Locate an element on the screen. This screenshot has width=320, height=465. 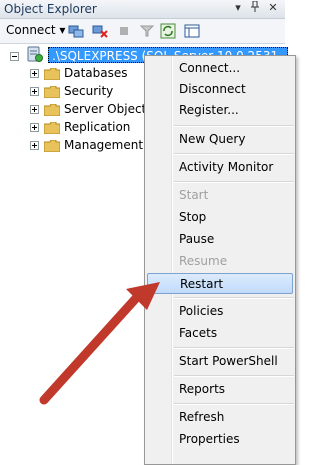
tree-item-label: Management is located at coordinates (104, 145).